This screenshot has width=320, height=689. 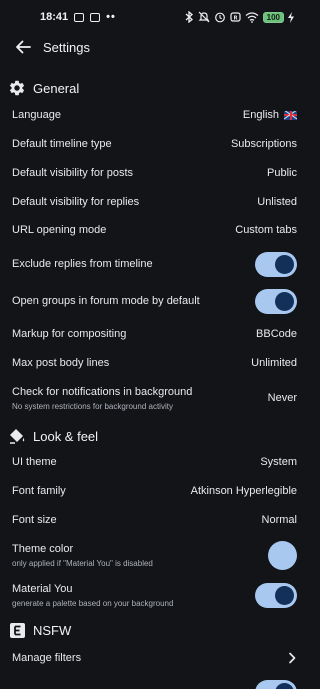 What do you see at coordinates (155, 363) in the screenshot?
I see `max-lines-setting: Max post body lines Unlimited` at bounding box center [155, 363].